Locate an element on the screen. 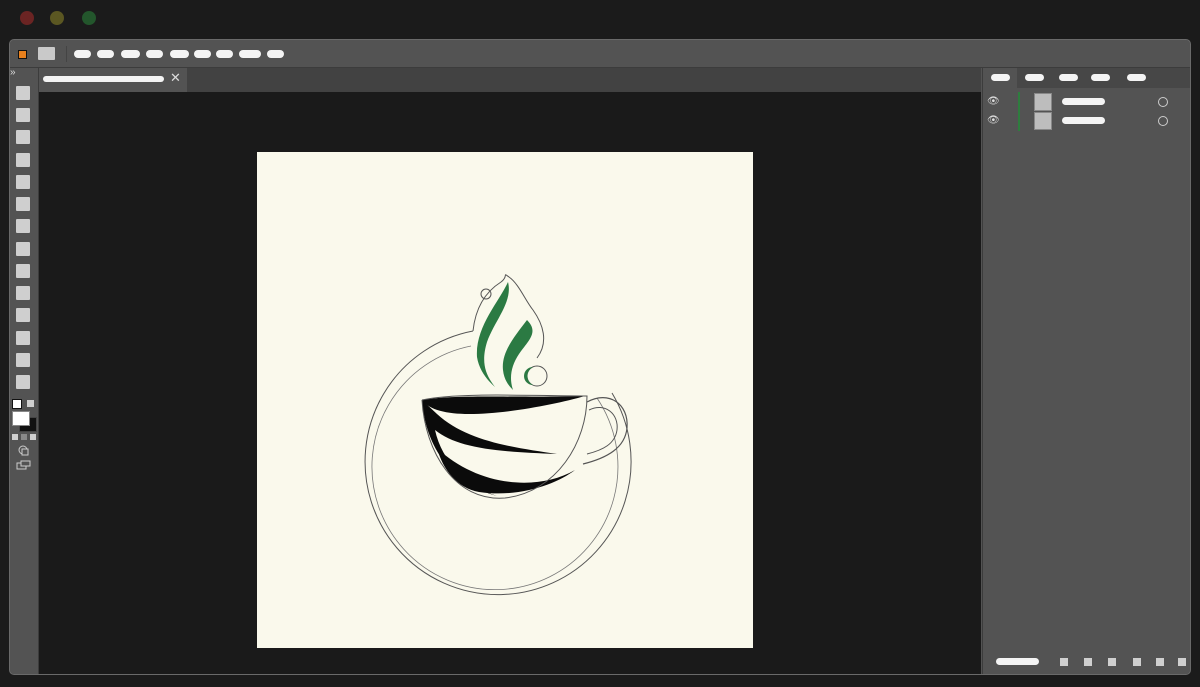  locate-object-icon is located at coordinates (1088, 662).